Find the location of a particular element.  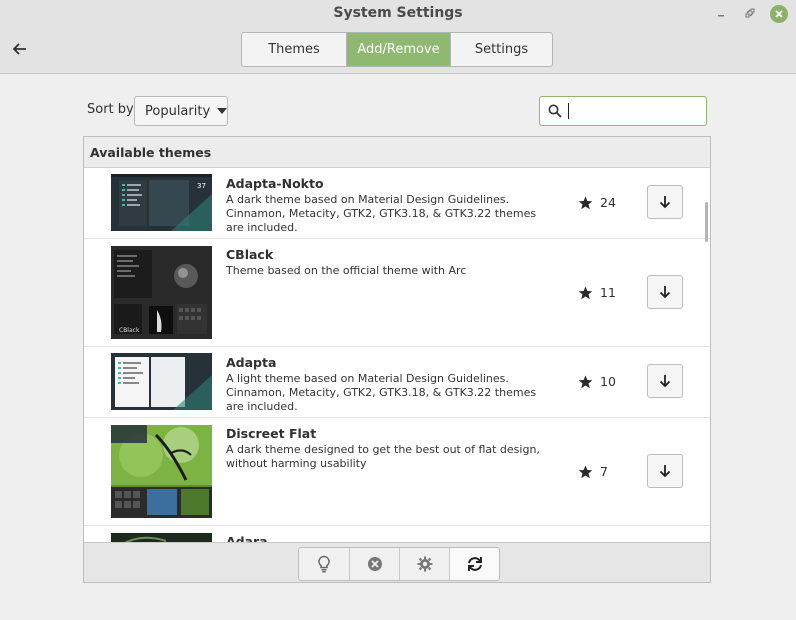

configure-button is located at coordinates (424, 564).